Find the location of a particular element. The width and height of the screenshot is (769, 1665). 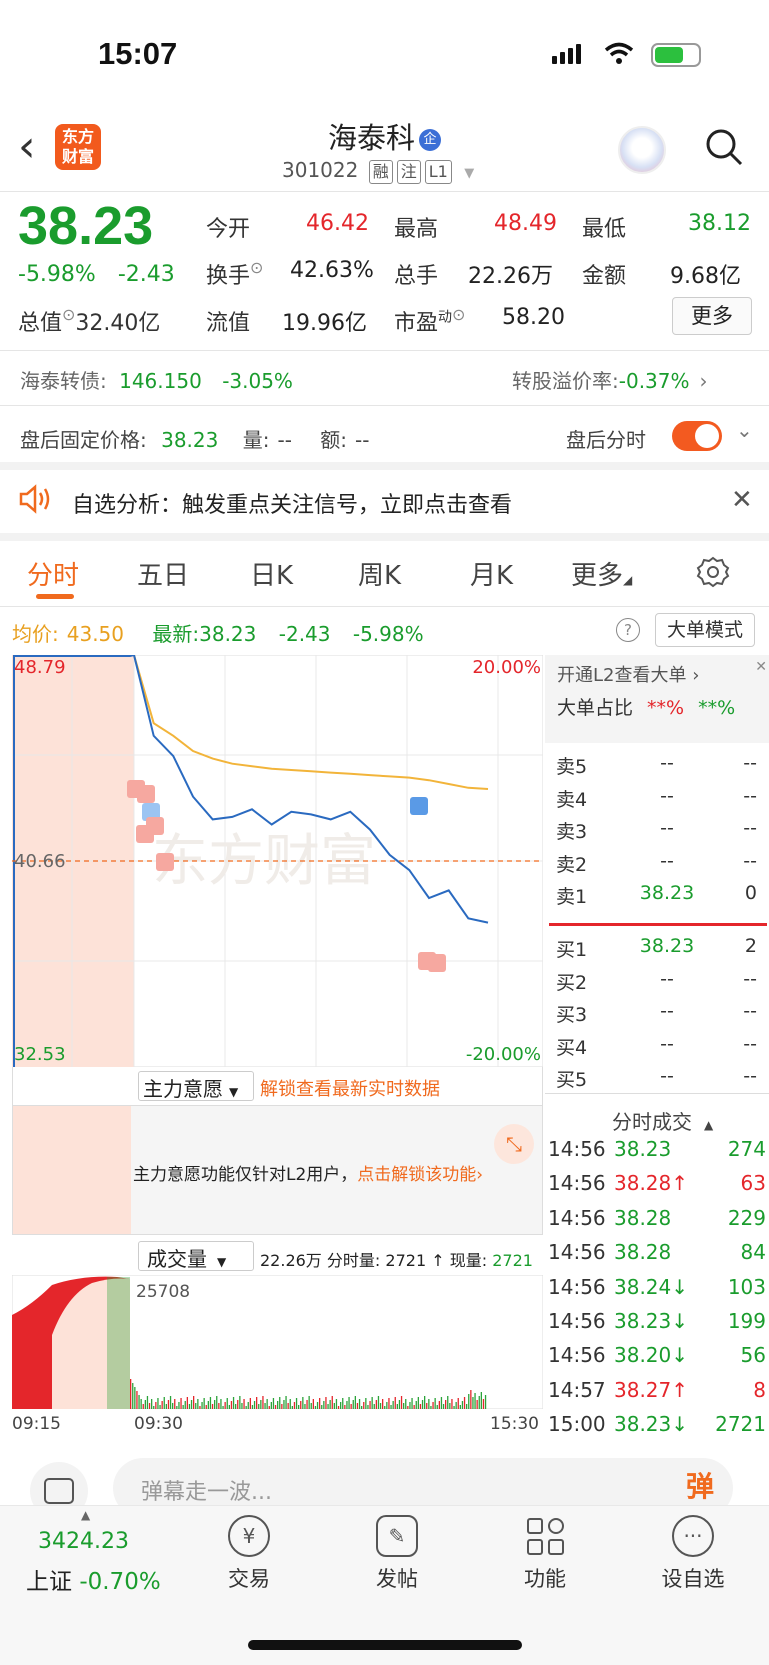

more-button: 更多 is located at coordinates (712, 316).